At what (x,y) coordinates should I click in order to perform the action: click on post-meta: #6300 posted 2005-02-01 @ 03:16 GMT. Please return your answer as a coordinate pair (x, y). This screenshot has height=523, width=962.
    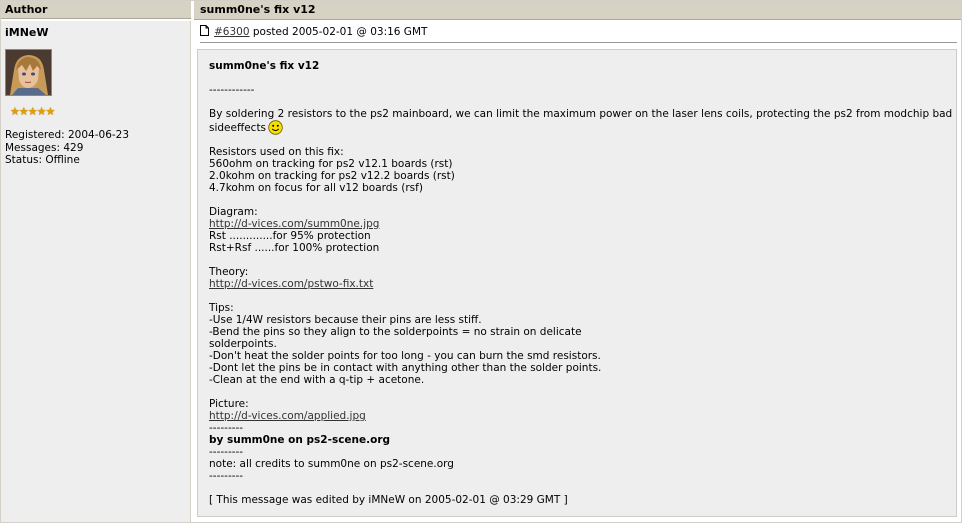
    Looking at the image, I should click on (313, 32).